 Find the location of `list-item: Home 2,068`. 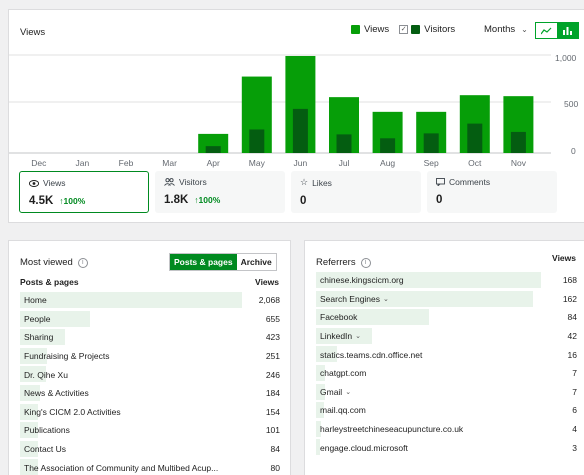

list-item: Home 2,068 is located at coordinates (150, 300).